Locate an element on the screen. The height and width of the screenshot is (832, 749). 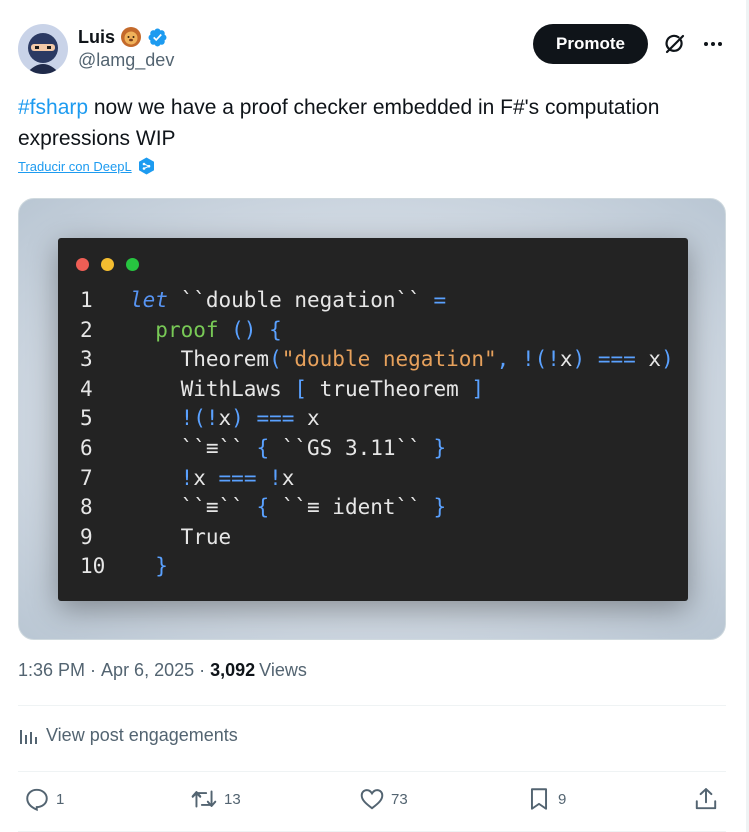
code-token: Theorem is located at coordinates (200, 359).